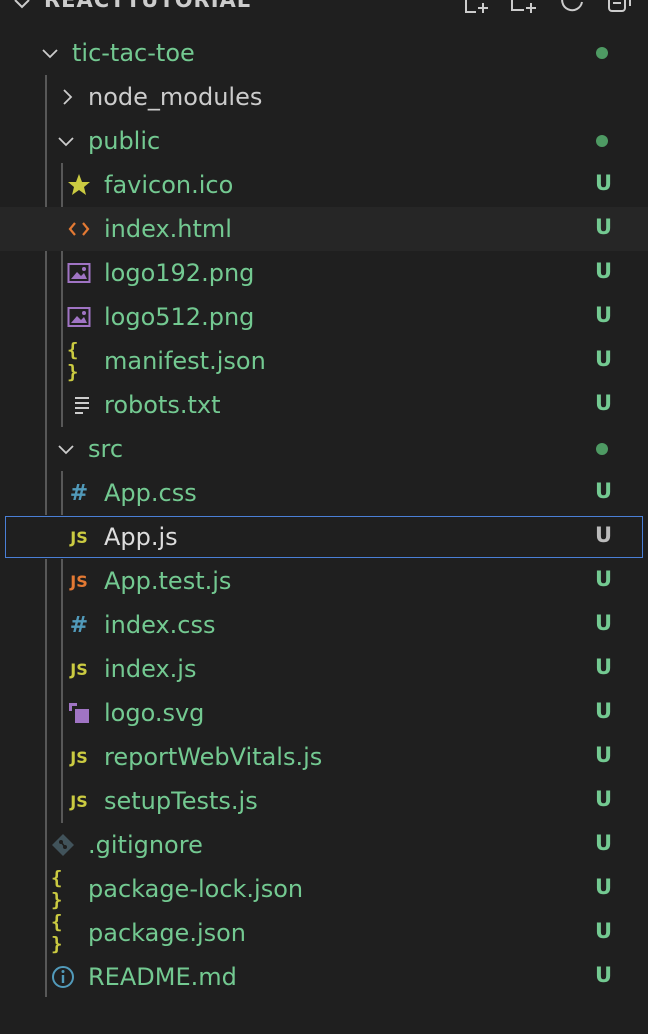  What do you see at coordinates (324, 405) in the screenshot?
I see `tree-file-robots-txt: robots.txt U` at bounding box center [324, 405].